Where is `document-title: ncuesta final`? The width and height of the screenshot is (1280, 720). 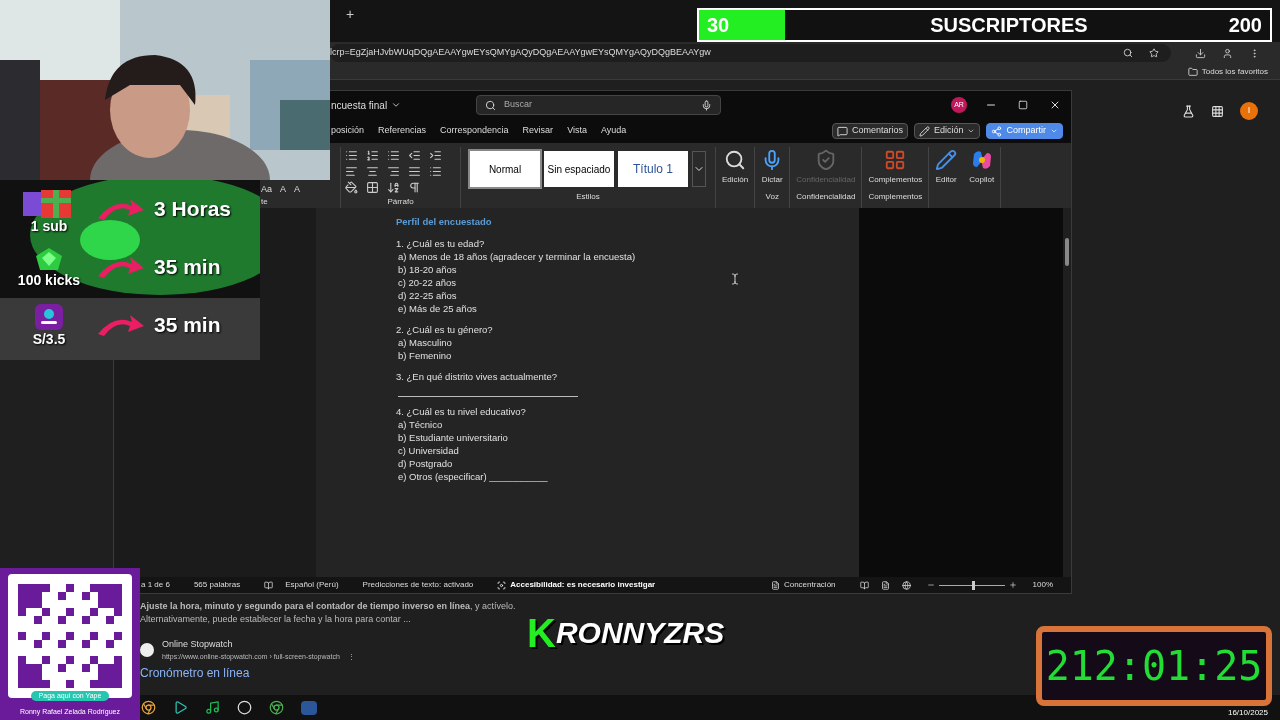
document-title: ncuesta final is located at coordinates (403, 105).